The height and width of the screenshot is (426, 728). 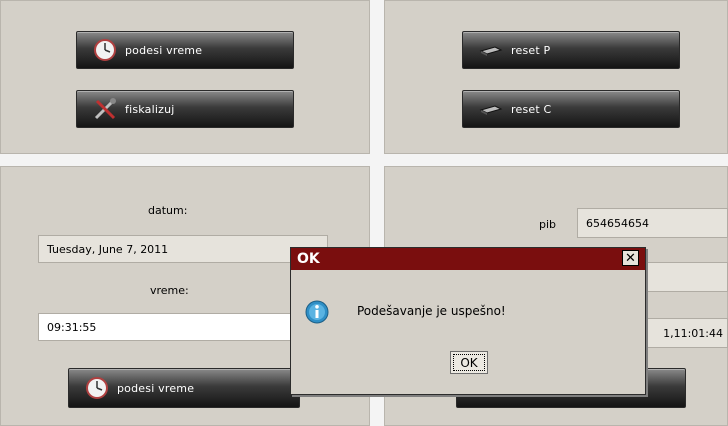 I want to click on pib-label: pib, so click(x=548, y=224).